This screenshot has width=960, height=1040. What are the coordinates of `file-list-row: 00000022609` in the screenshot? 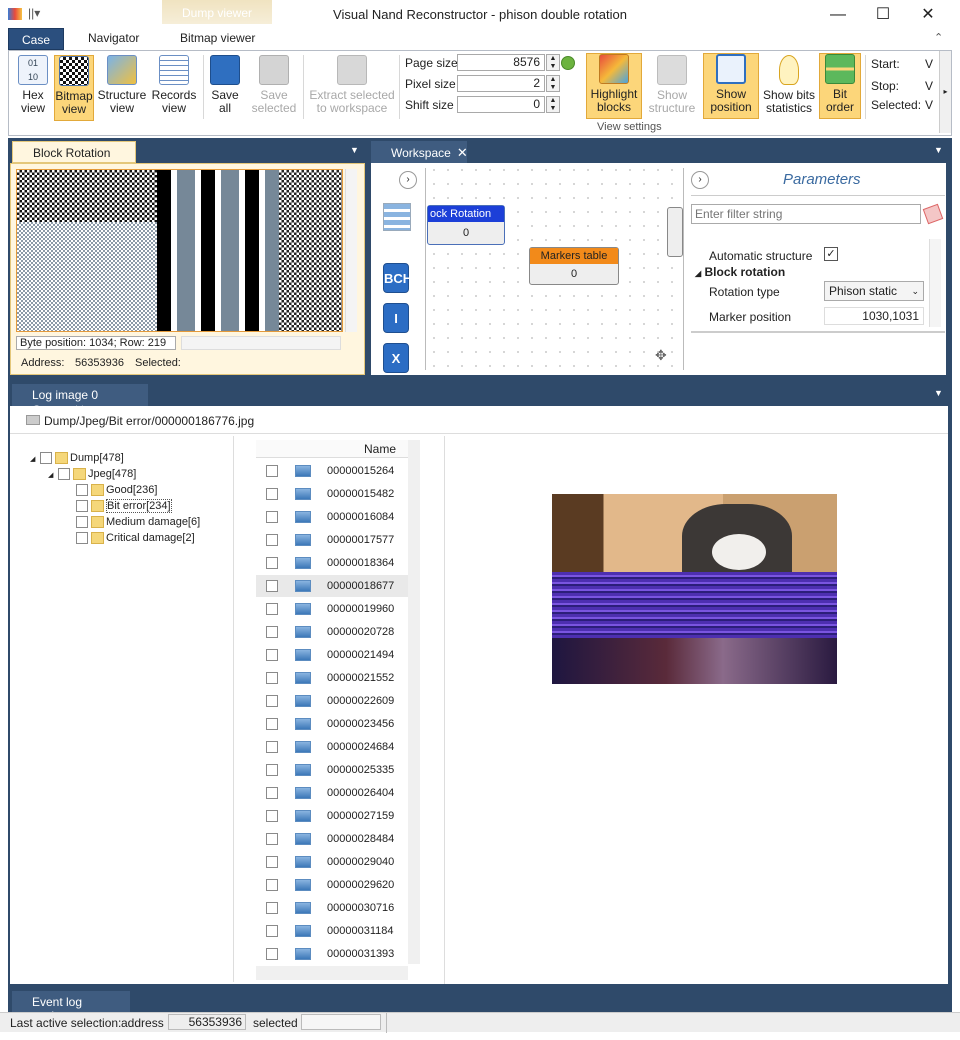 It's located at (332, 701).